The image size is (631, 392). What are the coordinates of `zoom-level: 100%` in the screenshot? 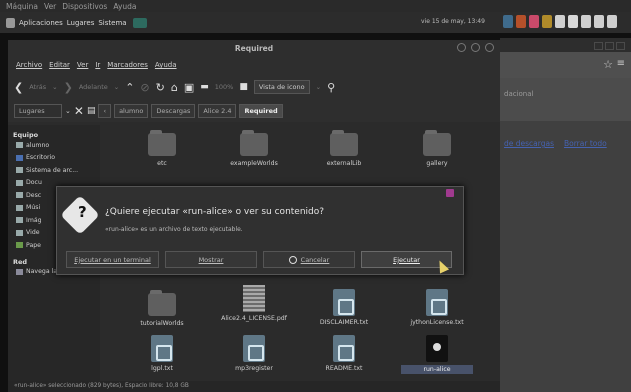 It's located at (224, 87).